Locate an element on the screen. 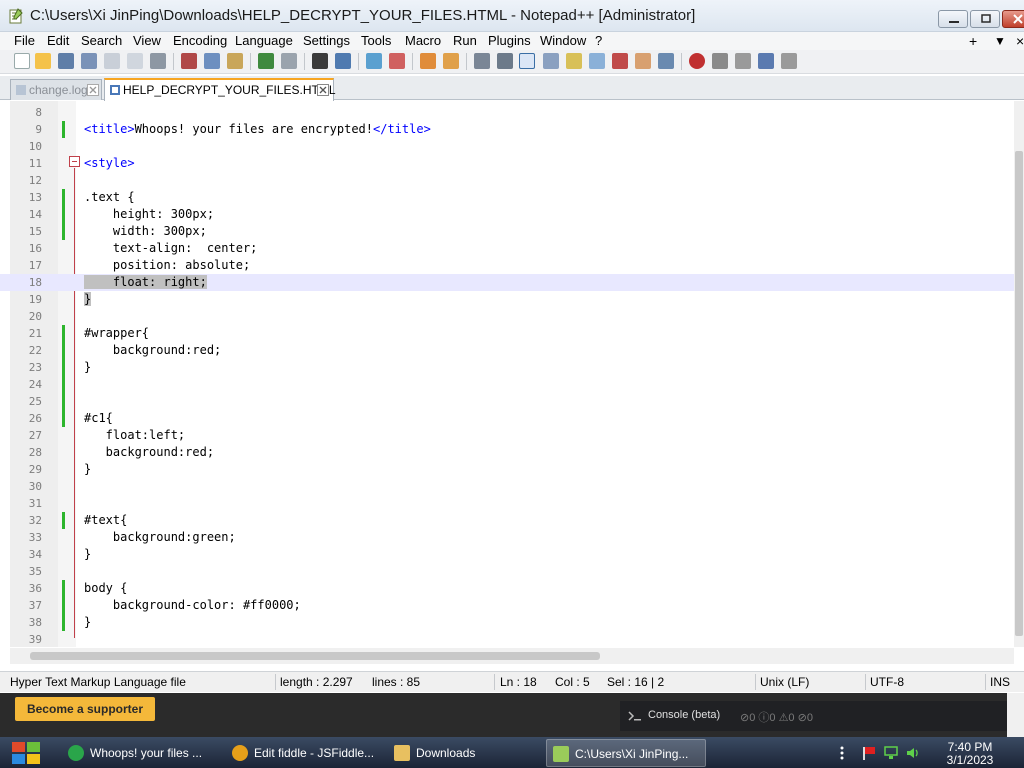 The image size is (1024, 768). menu-tools: Tools is located at coordinates (376, 41).